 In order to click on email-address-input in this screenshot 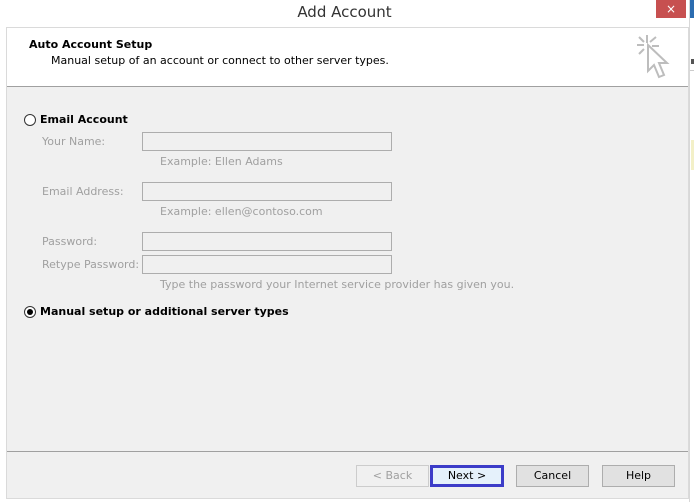, I will do `click(267, 191)`.